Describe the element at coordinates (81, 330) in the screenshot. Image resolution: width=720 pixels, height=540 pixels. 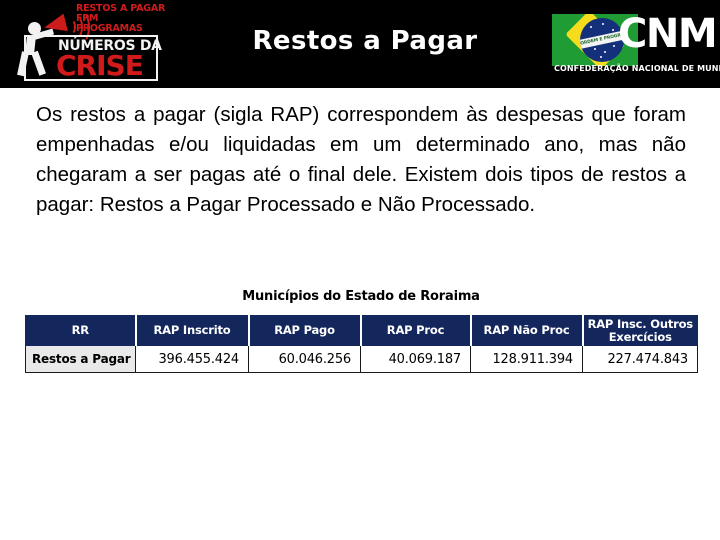
I see `column-header-rr: RR` at that location.